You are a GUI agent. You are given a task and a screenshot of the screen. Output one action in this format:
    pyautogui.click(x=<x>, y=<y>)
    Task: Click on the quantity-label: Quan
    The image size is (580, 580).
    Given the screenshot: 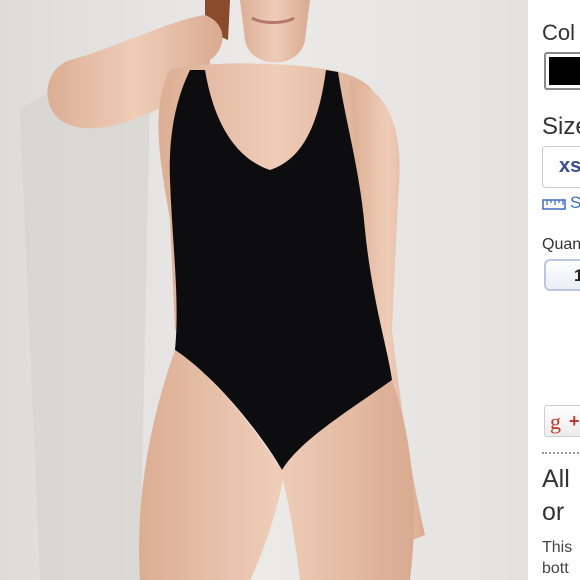 What is the action you would take?
    pyautogui.click(x=561, y=244)
    